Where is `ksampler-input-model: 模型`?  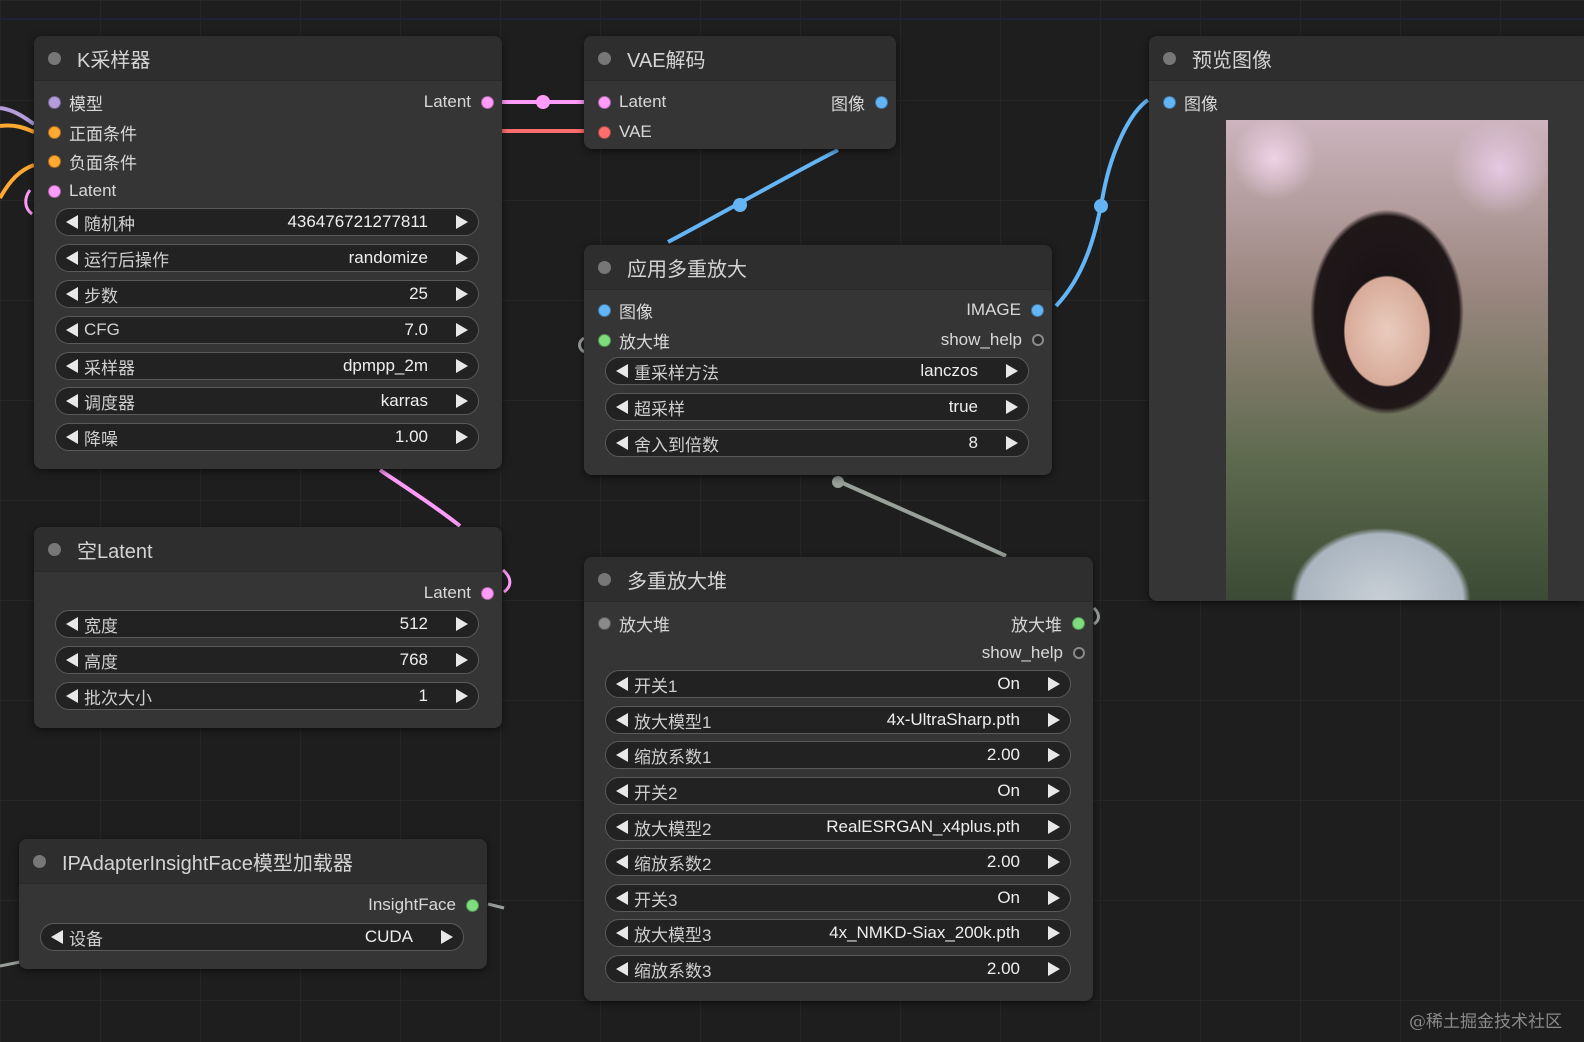 ksampler-input-model: 模型 is located at coordinates (75, 102).